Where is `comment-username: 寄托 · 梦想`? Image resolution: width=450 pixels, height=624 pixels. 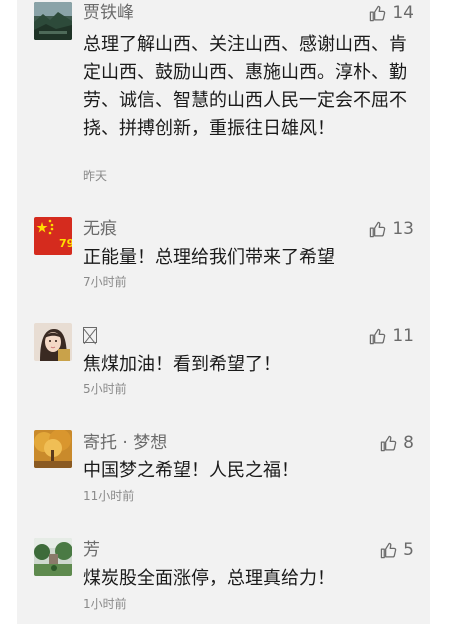 comment-username: 寄托 · 梦想 is located at coordinates (125, 443).